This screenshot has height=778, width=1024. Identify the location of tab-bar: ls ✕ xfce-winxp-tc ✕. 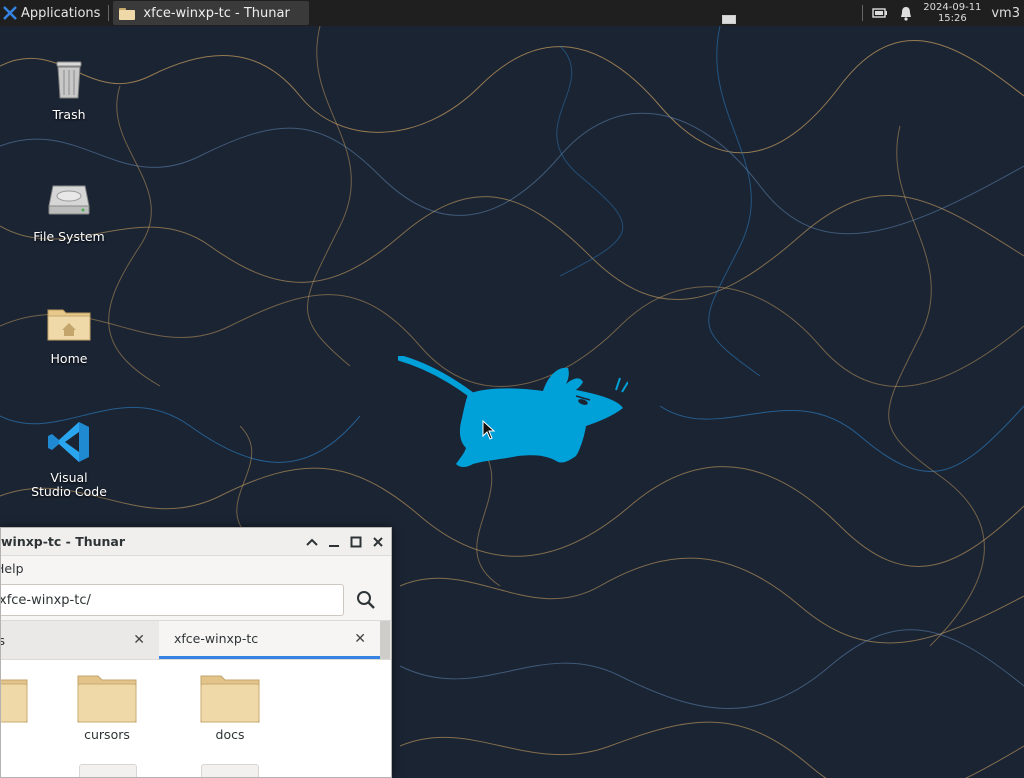
(196, 640).